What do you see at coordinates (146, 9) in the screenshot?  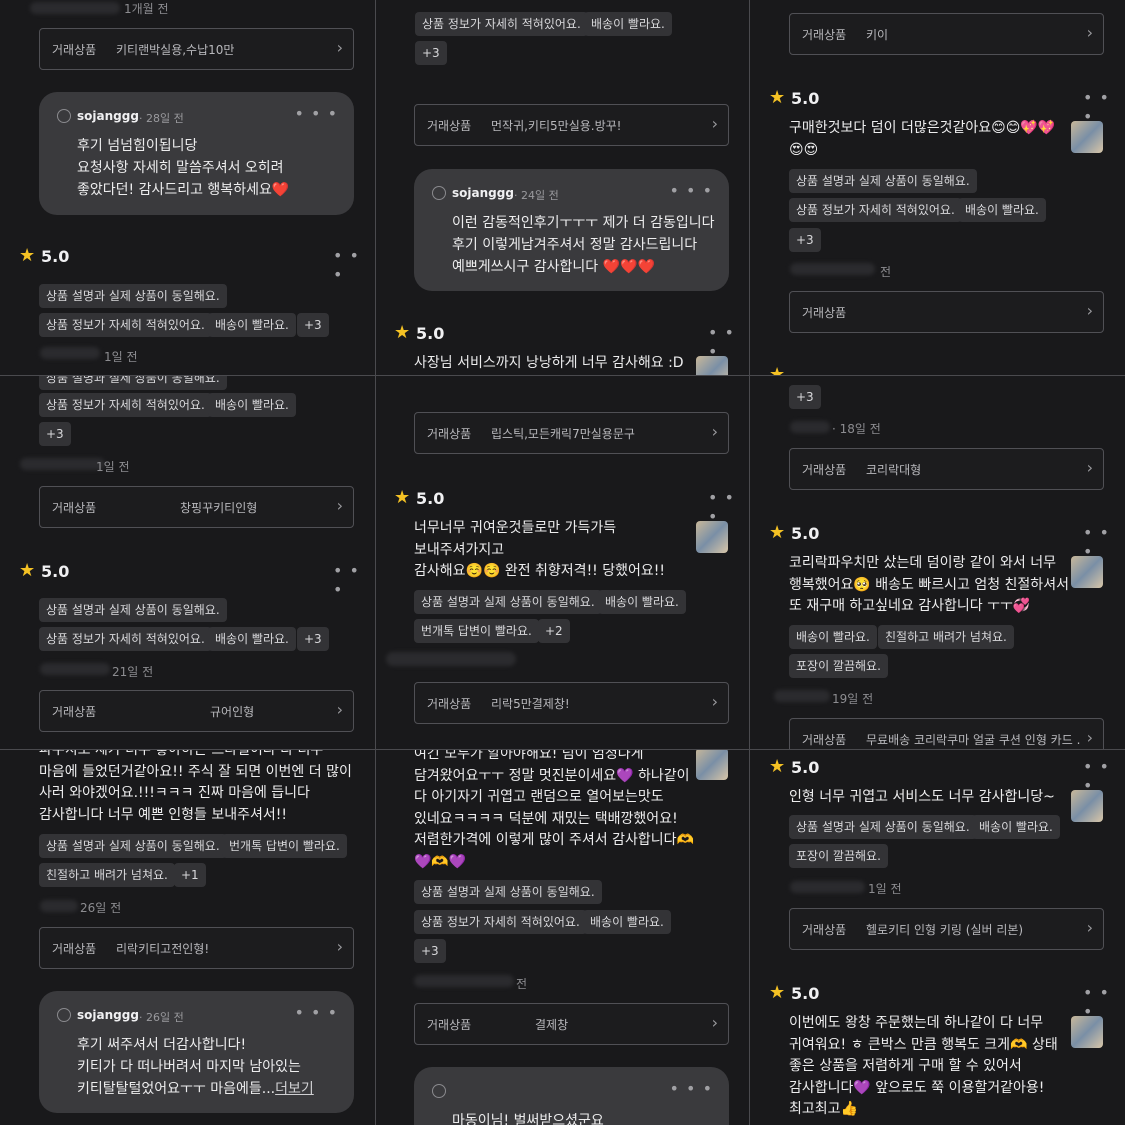 I see `review-date: 1개월 전` at bounding box center [146, 9].